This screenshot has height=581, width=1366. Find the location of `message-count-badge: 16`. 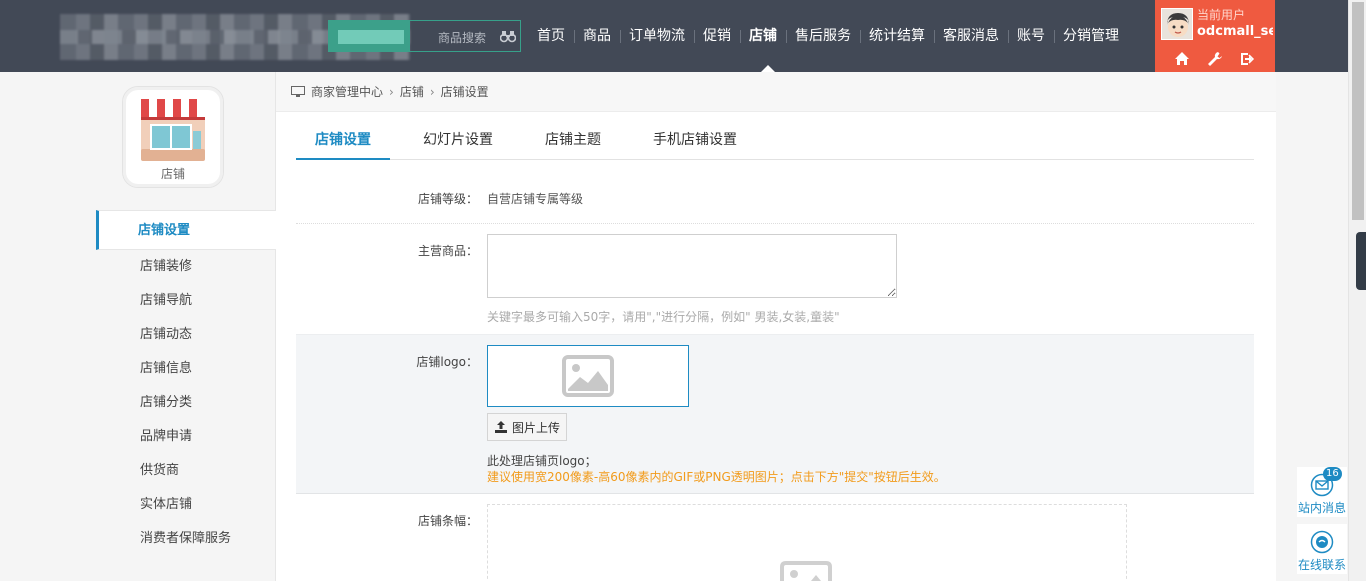

message-count-badge: 16 is located at coordinates (1332, 474).